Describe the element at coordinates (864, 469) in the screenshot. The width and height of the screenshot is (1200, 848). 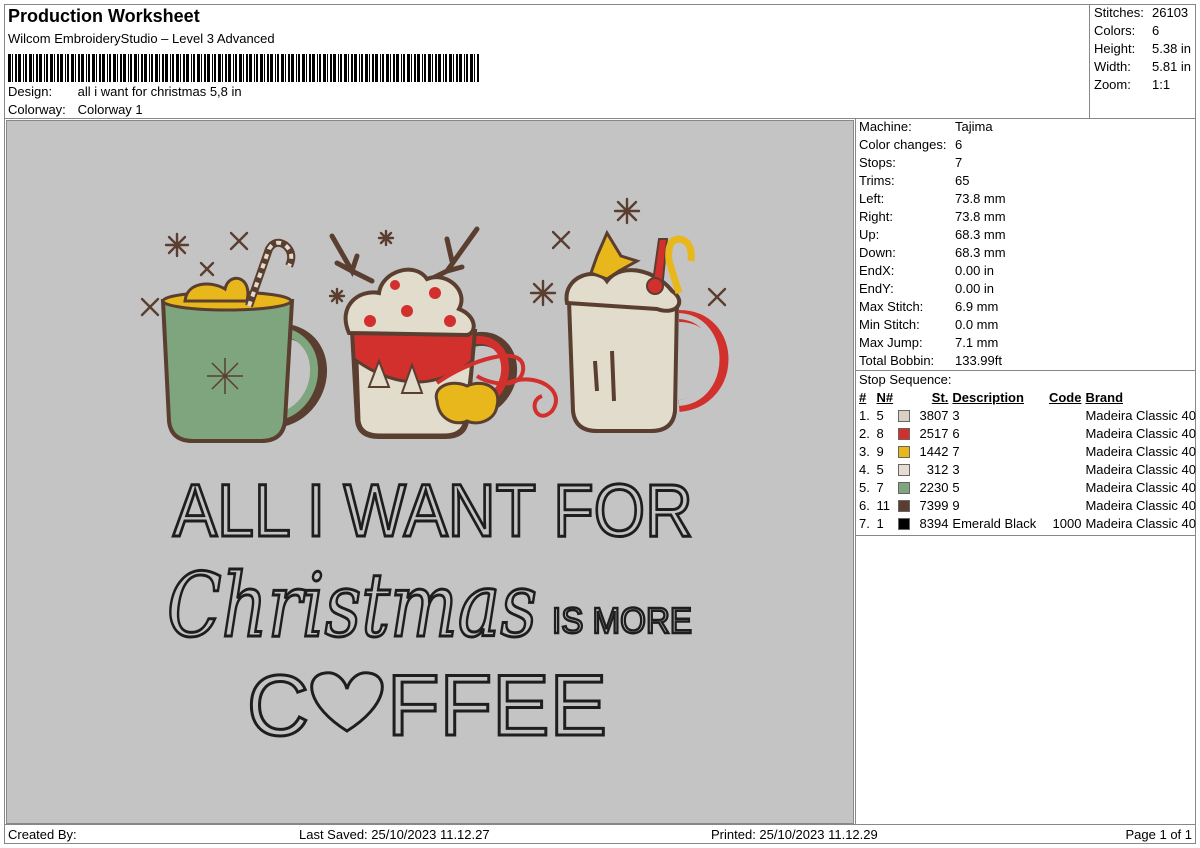
I see `row-index: 4.` at that location.